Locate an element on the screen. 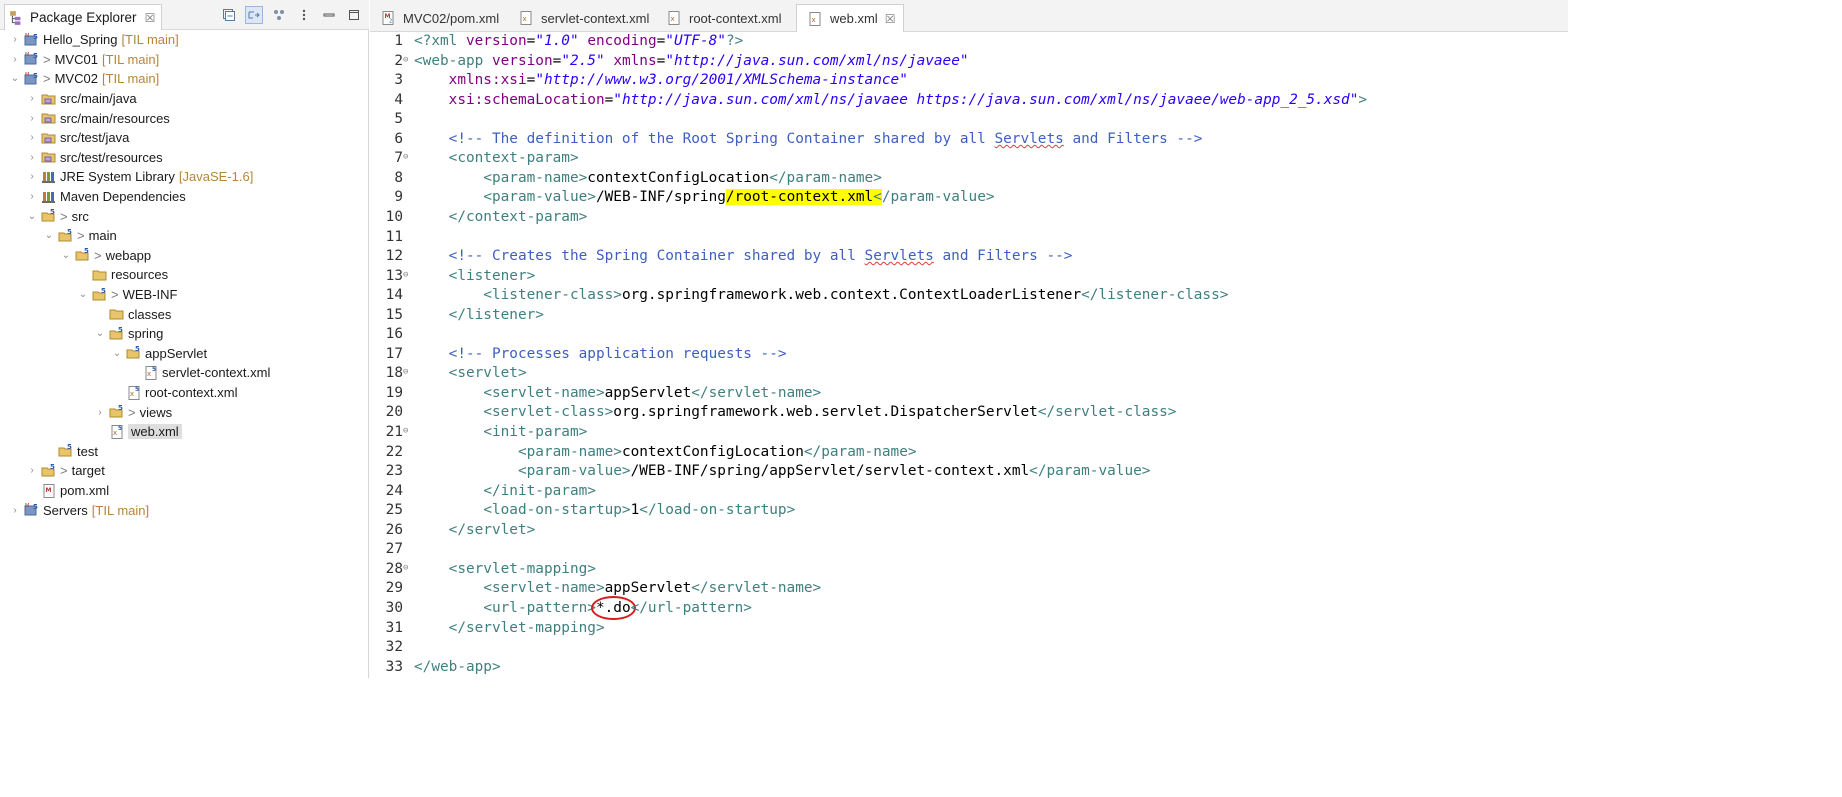 This screenshot has width=1842, height=797. svg-text: x is located at coordinates (149, 374).